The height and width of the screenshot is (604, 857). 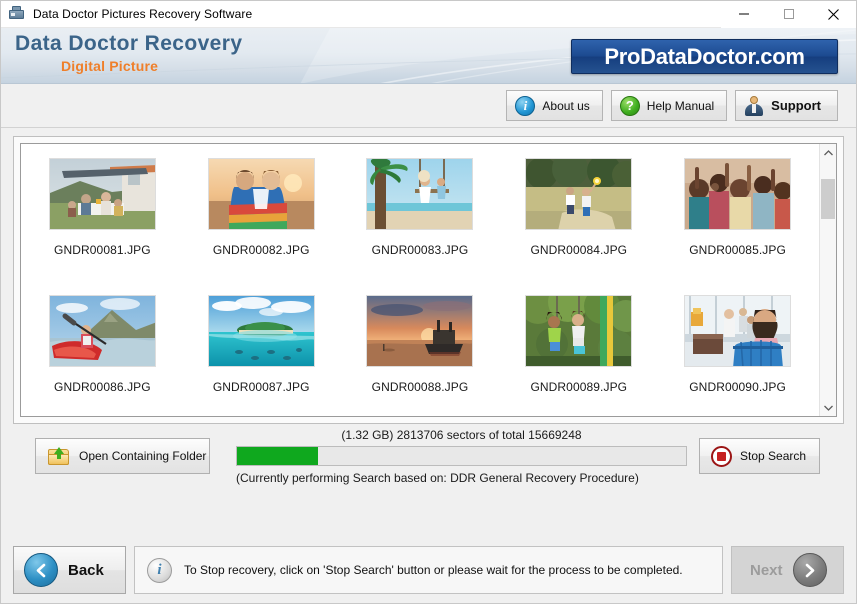 I want to click on brand-logo: ProDataDoctor.com, so click(x=704, y=56).